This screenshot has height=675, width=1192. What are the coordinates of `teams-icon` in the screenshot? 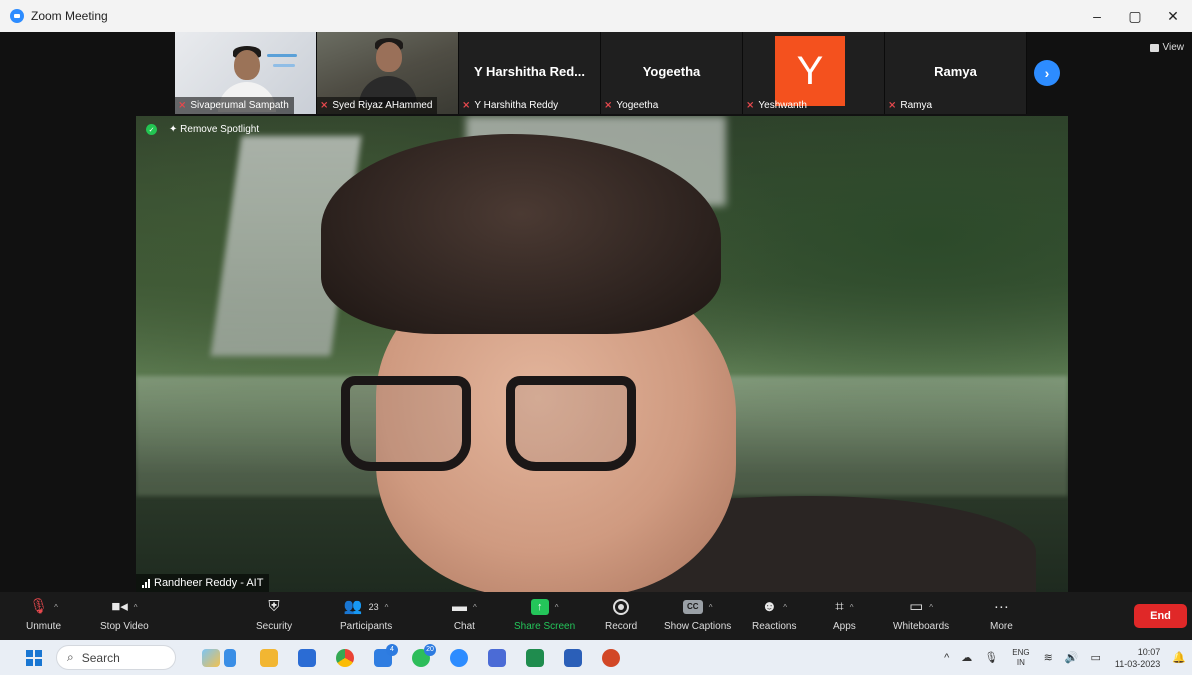 It's located at (497, 658).